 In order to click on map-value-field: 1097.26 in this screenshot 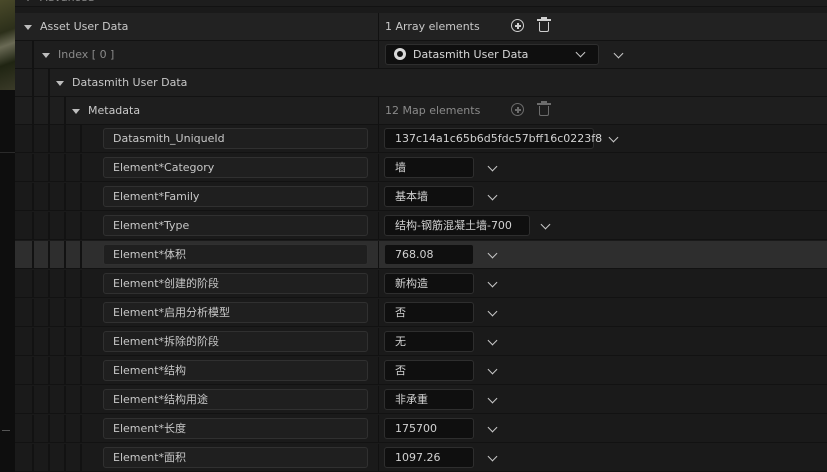, I will do `click(429, 457)`.